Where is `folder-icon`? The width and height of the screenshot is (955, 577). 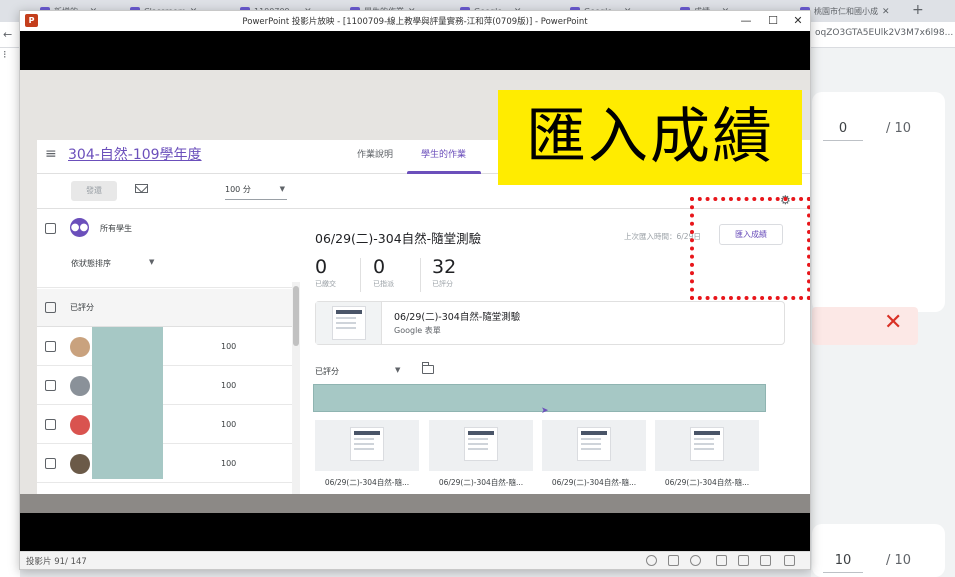 folder-icon is located at coordinates (428, 368).